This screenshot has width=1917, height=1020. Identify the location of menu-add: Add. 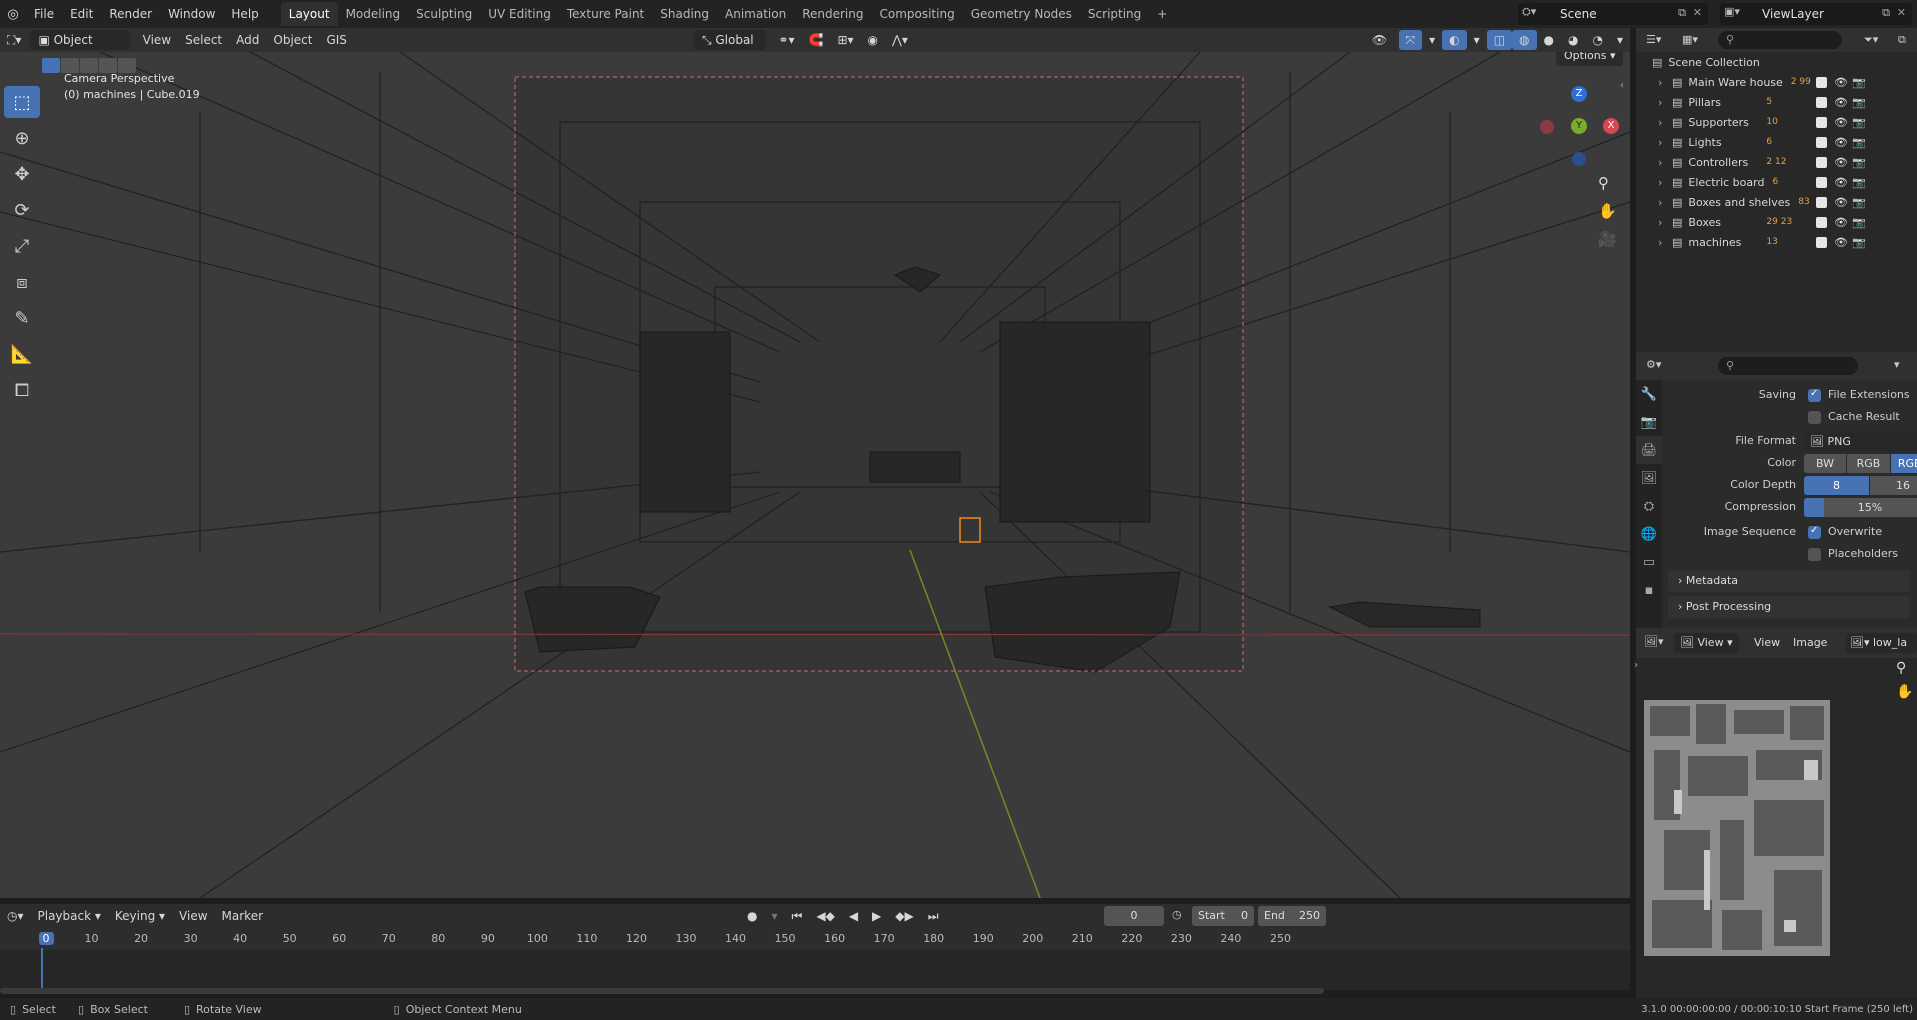
(247, 40).